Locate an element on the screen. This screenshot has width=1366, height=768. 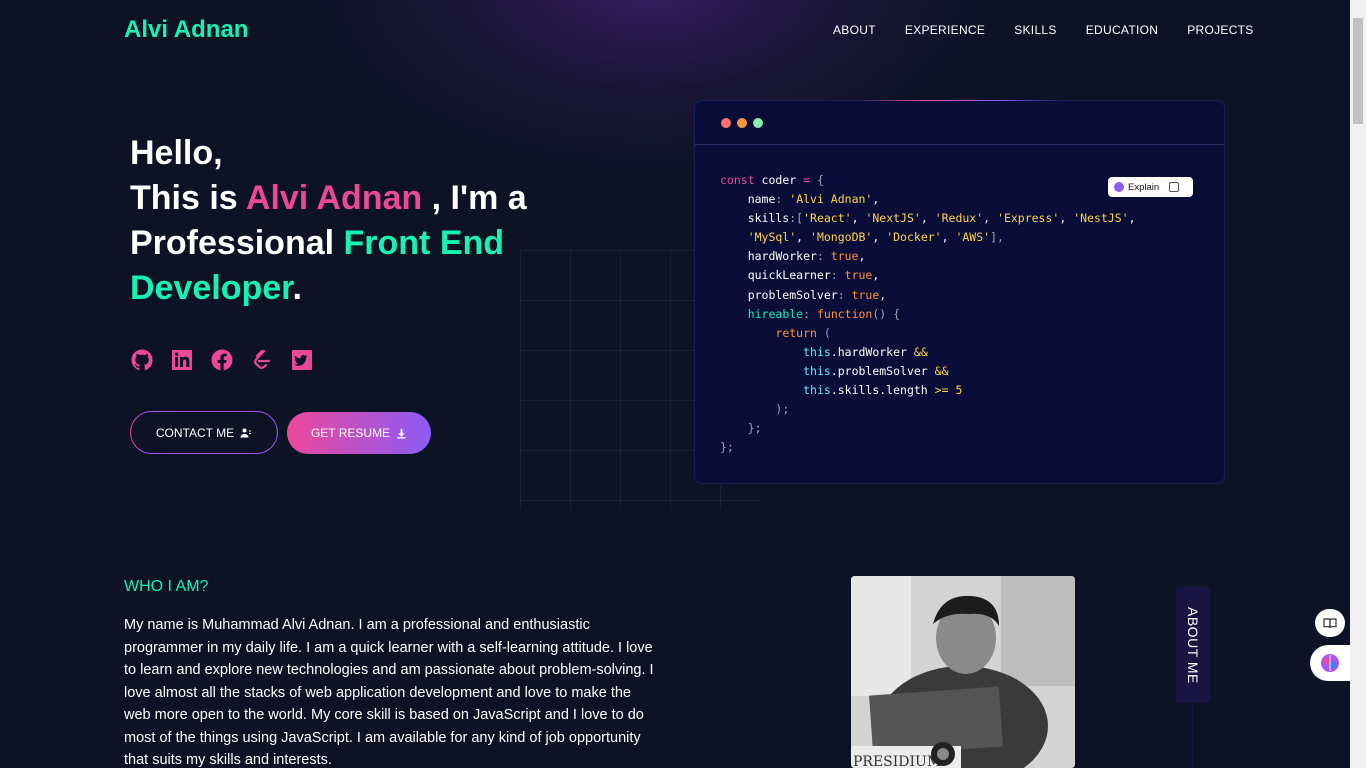
hero-name: Alvi Adnan is located at coordinates (334, 198).